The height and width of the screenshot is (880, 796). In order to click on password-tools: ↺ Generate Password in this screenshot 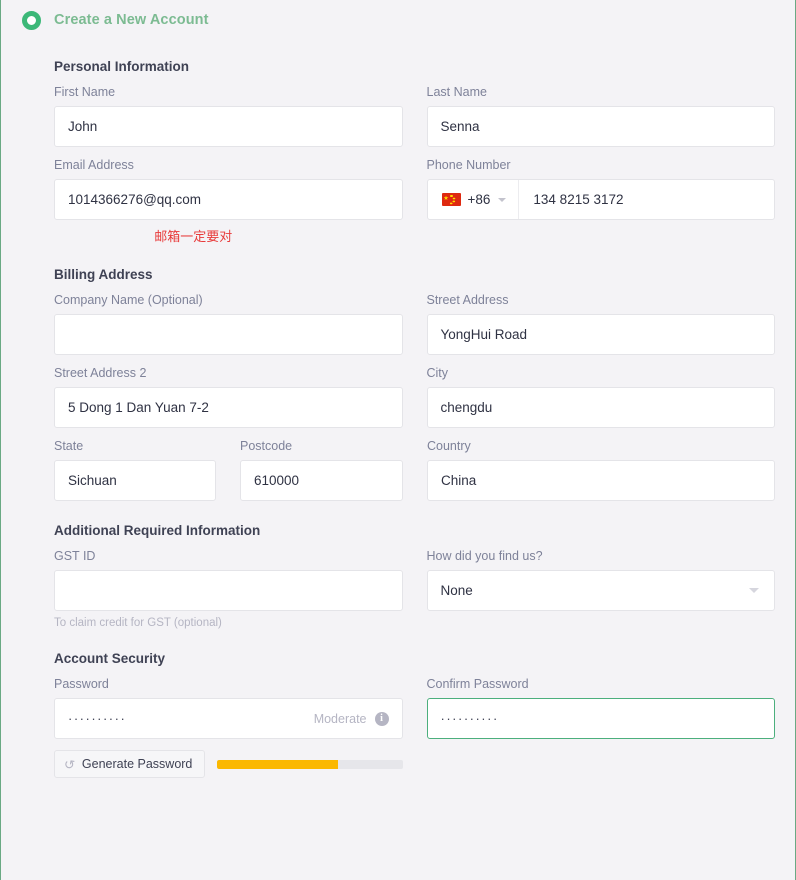, I will do `click(228, 764)`.